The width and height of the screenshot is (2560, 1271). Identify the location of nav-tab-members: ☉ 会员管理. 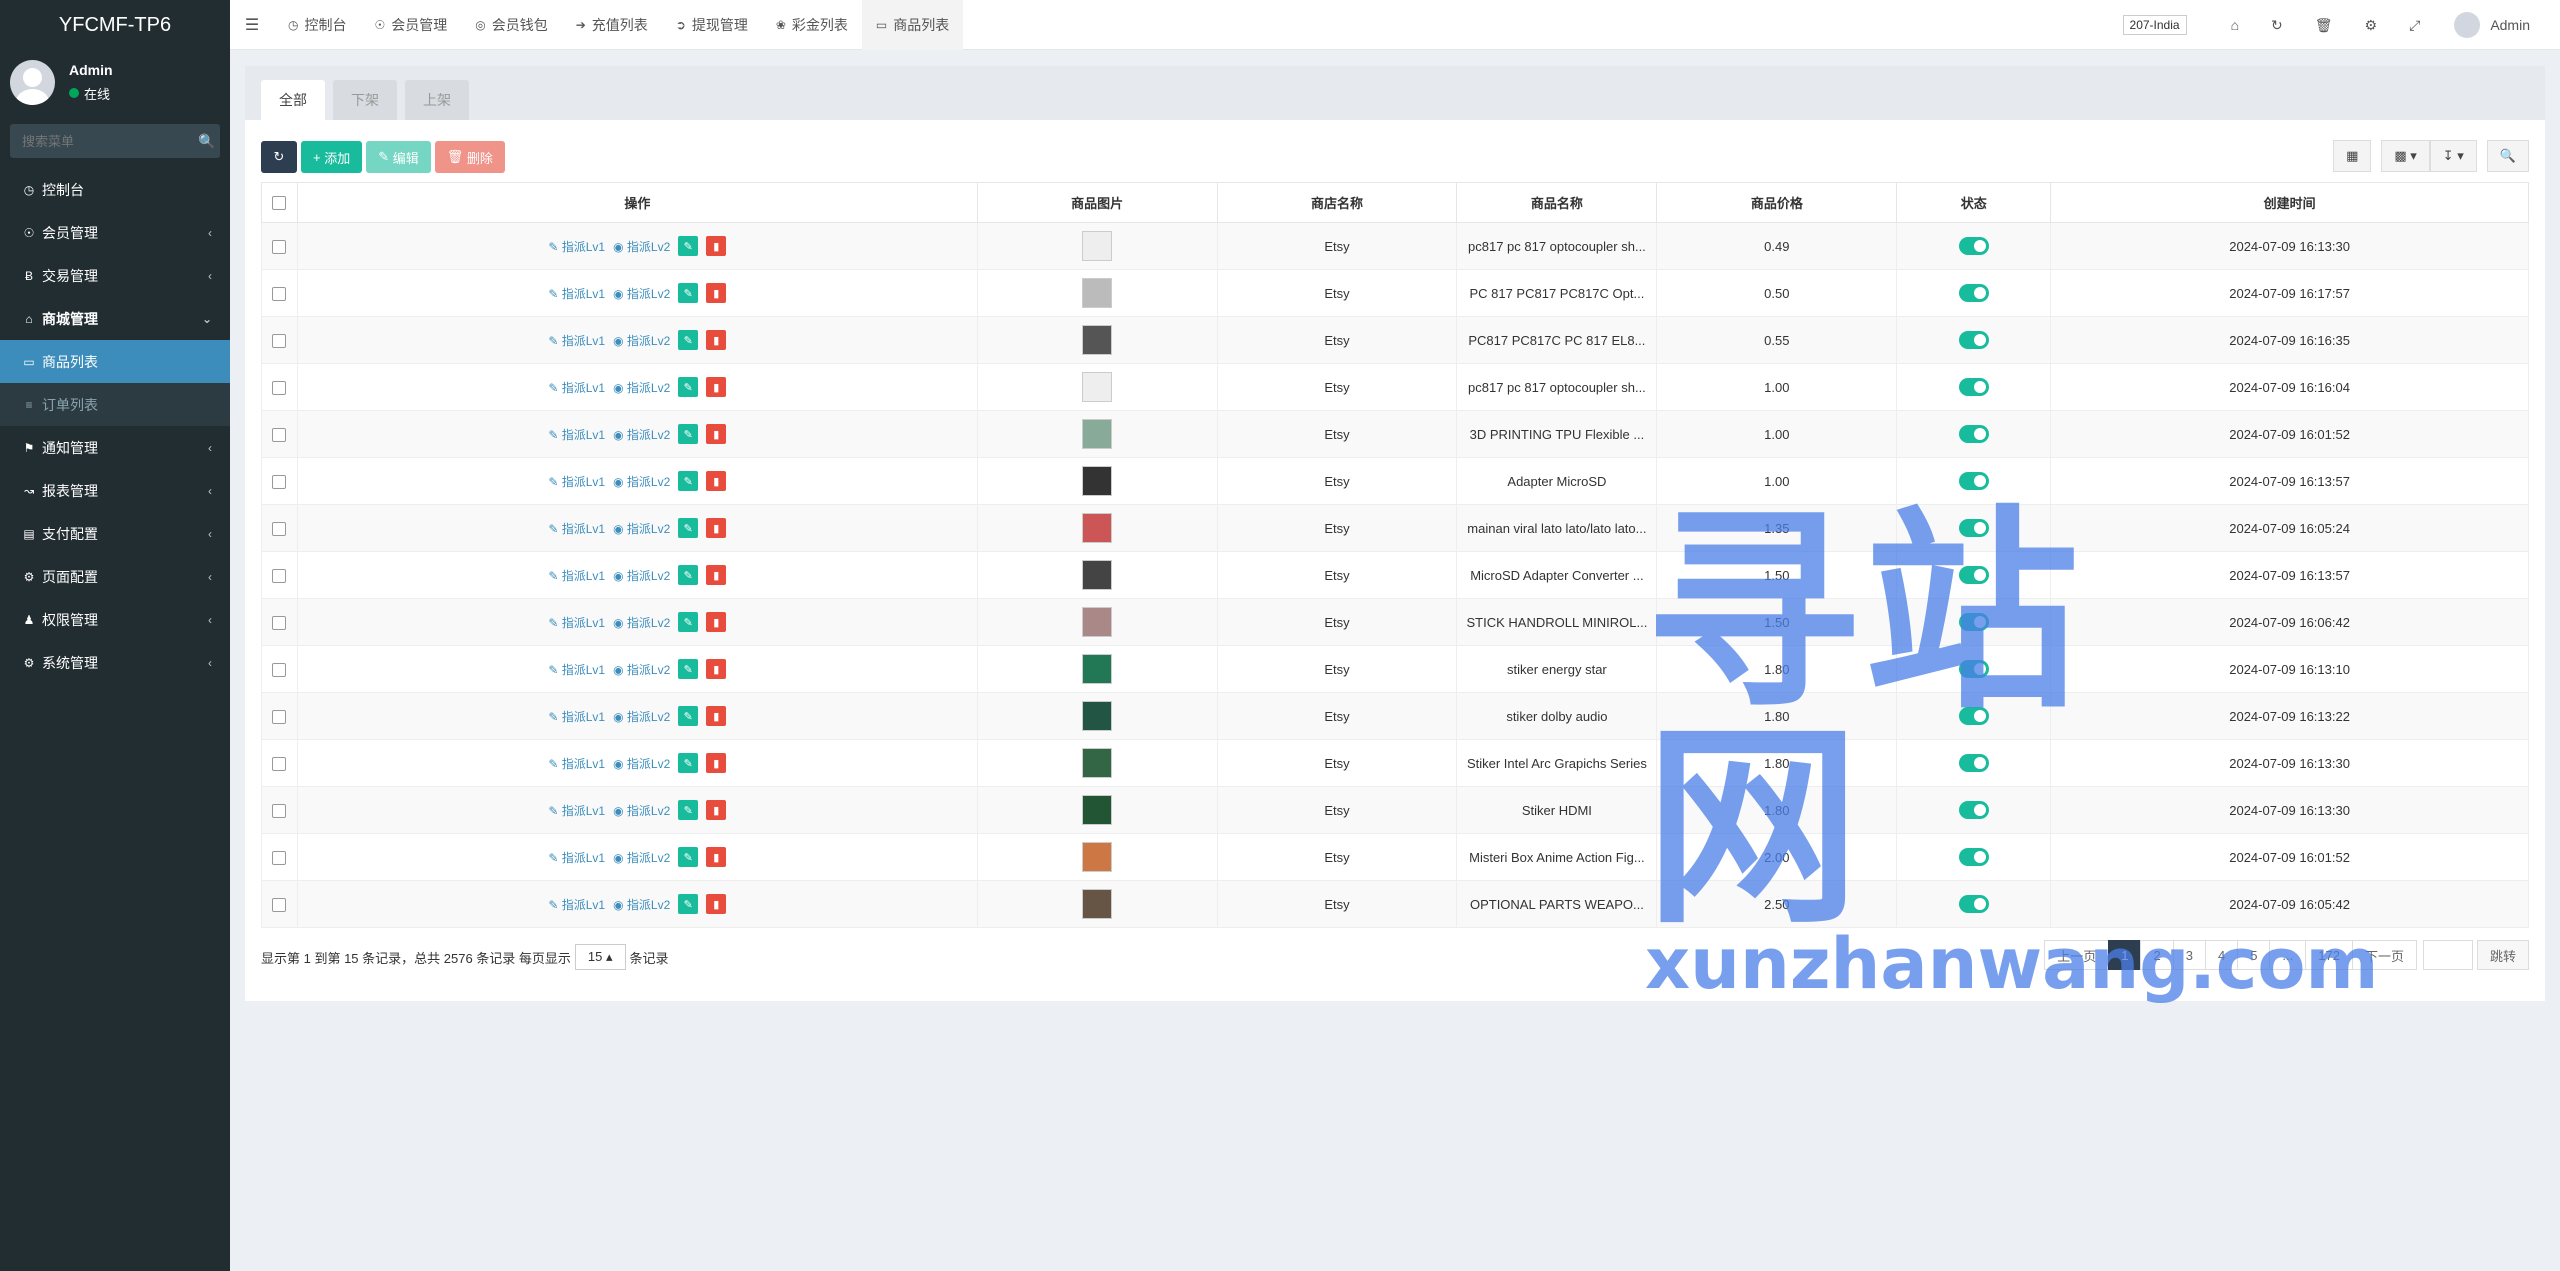
(410, 25).